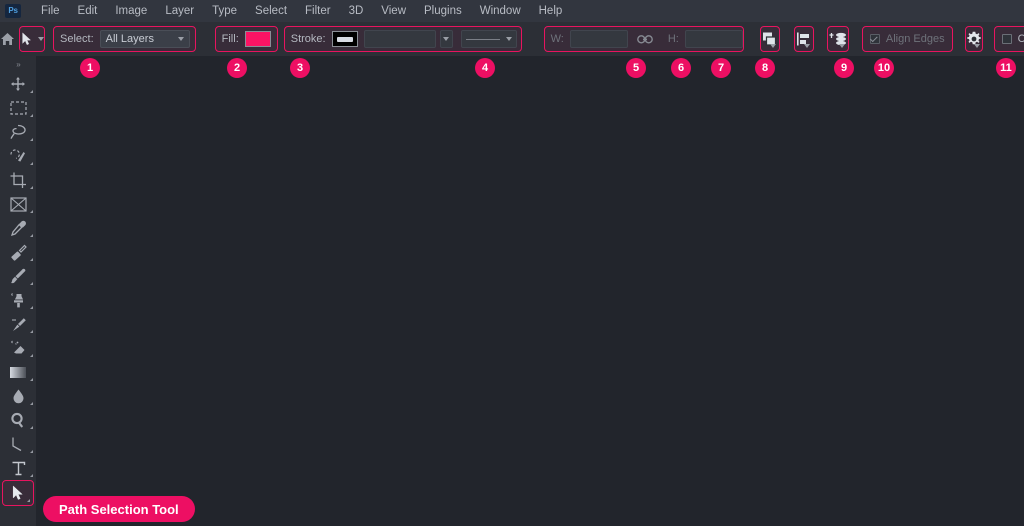 The width and height of the screenshot is (1024, 526). I want to click on annotation-badge-4: 4, so click(485, 68).